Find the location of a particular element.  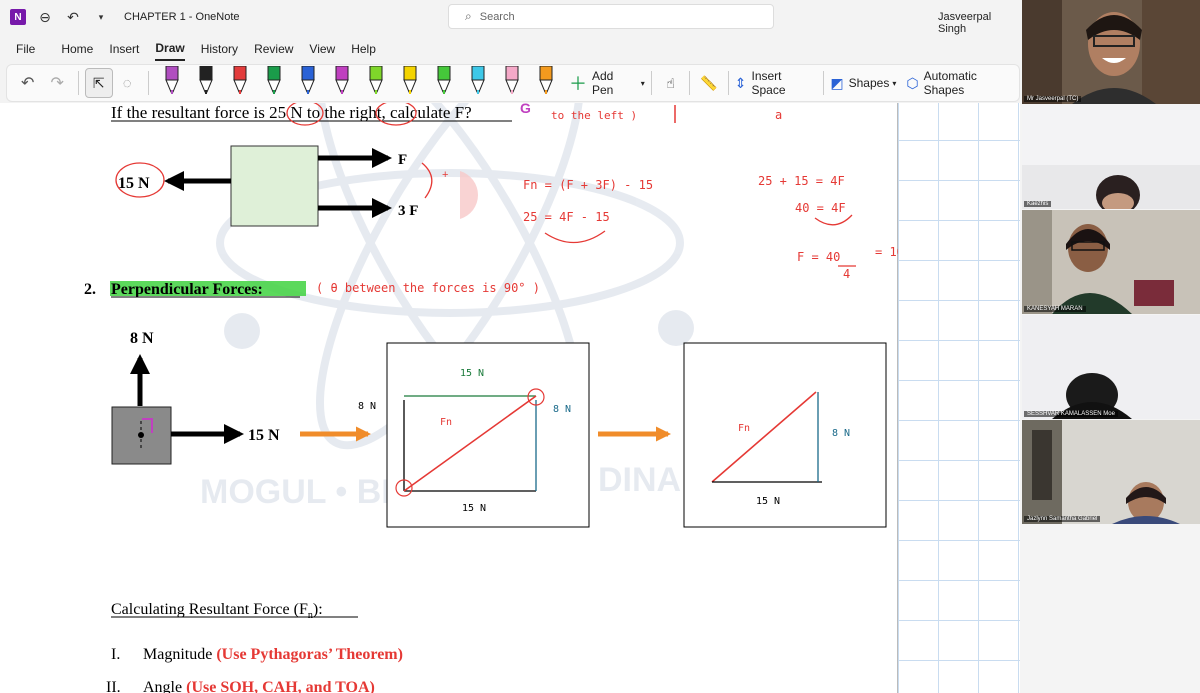

item2-number: II. is located at coordinates (113, 686).